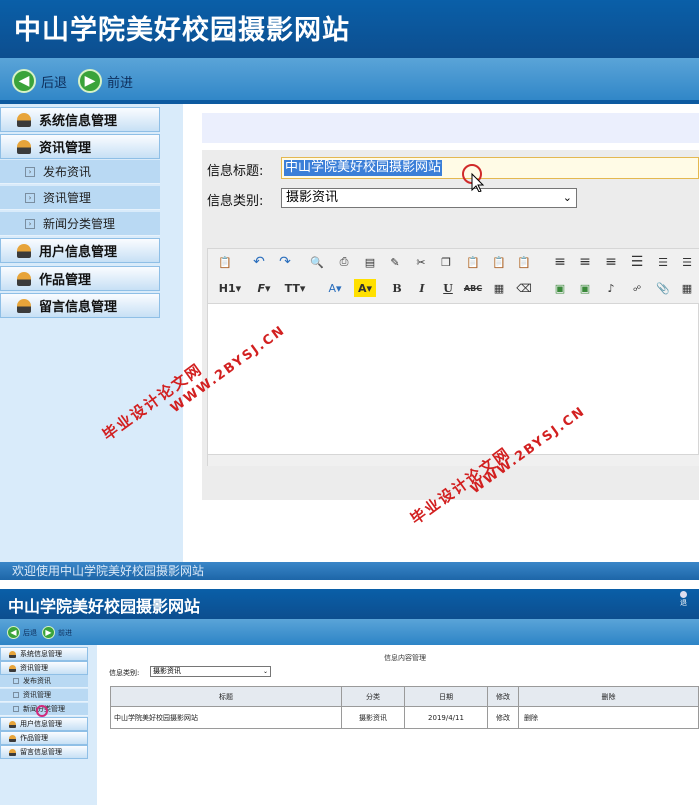  I want to click on cut-icon: ✂, so click(421, 262).